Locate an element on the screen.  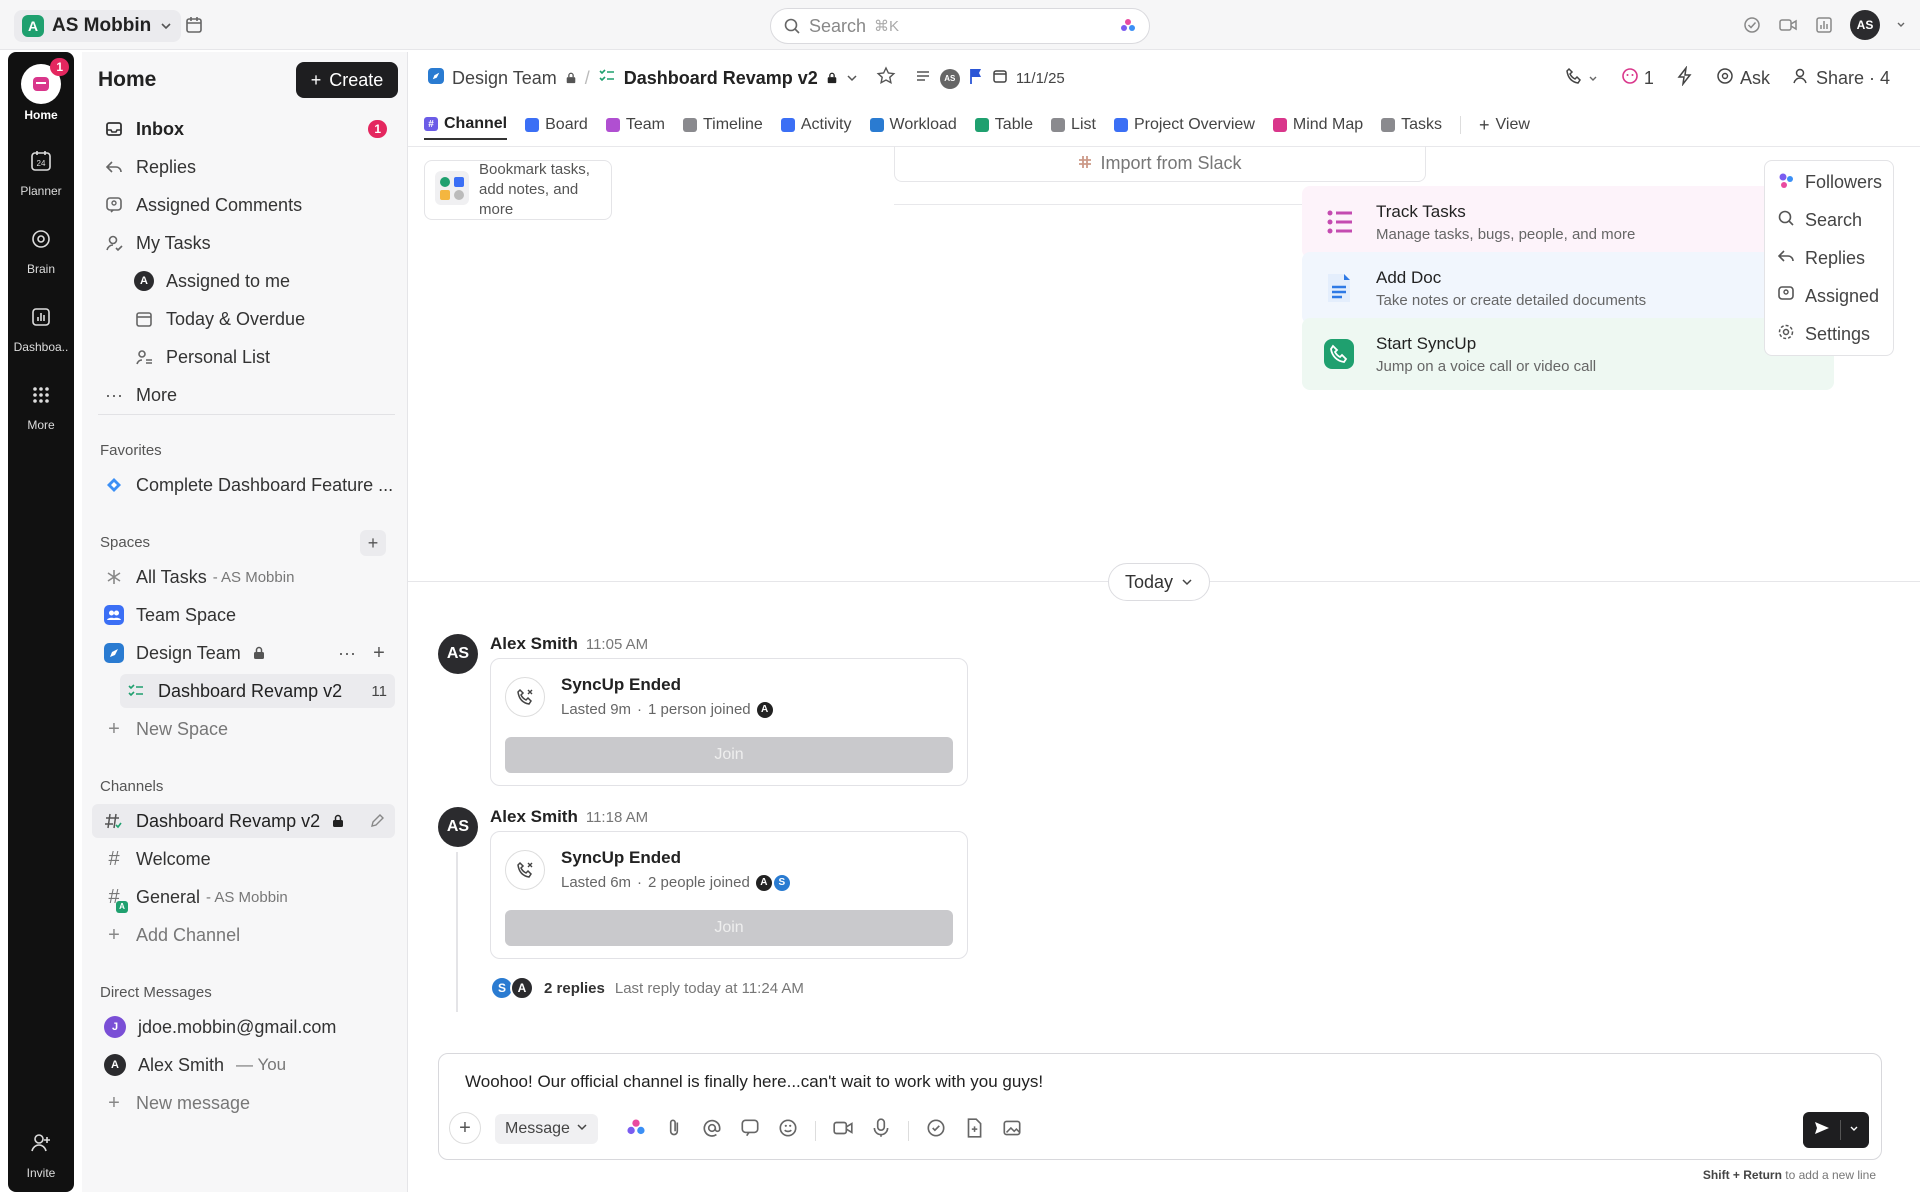
panel-replies: Replies is located at coordinates (1821, 258).